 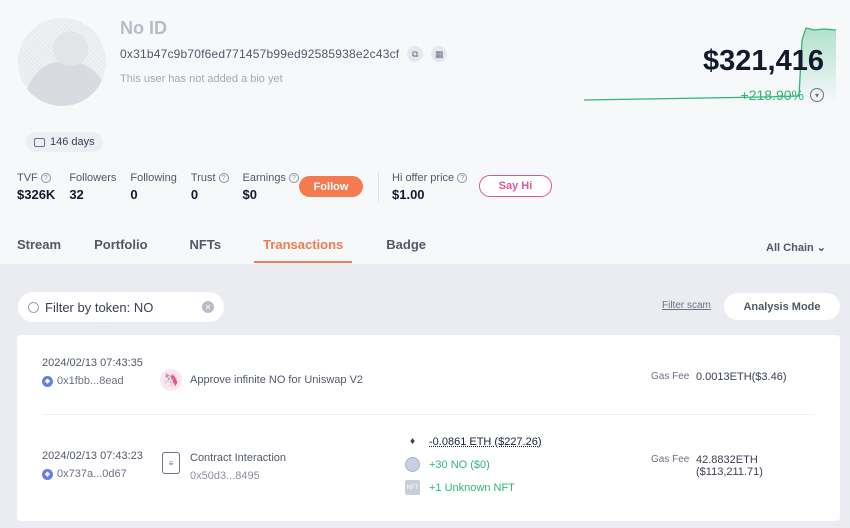 I want to click on clear-icon: ✕, so click(x=208, y=307).